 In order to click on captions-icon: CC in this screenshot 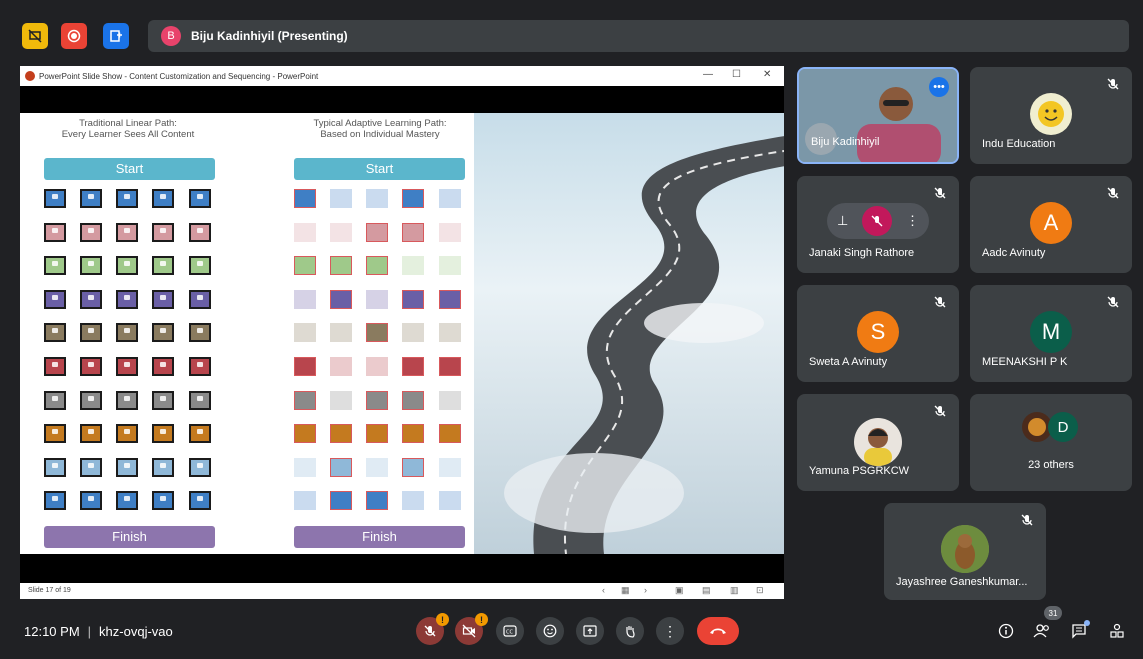, I will do `click(510, 631)`.